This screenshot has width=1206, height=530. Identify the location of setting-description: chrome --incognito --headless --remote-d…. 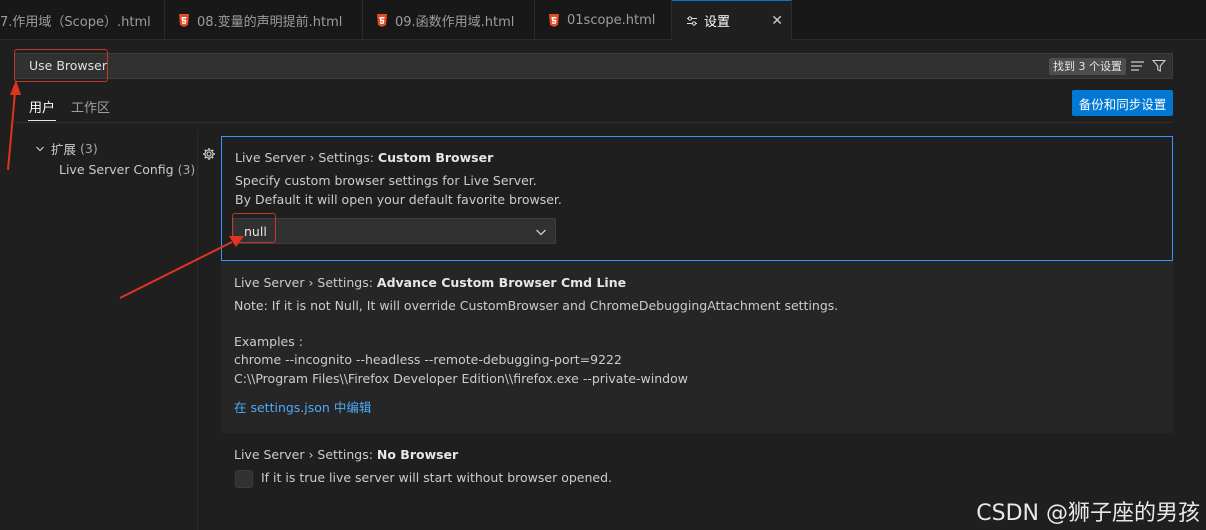
(428, 359).